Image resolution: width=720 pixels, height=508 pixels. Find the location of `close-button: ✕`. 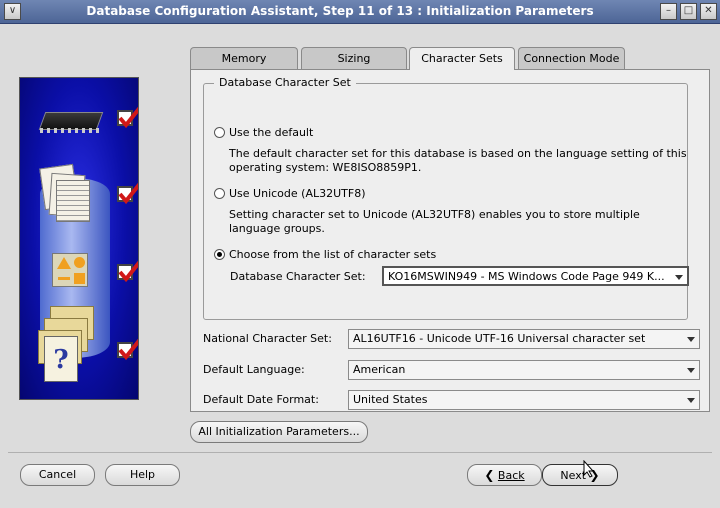

close-button: ✕ is located at coordinates (708, 11).